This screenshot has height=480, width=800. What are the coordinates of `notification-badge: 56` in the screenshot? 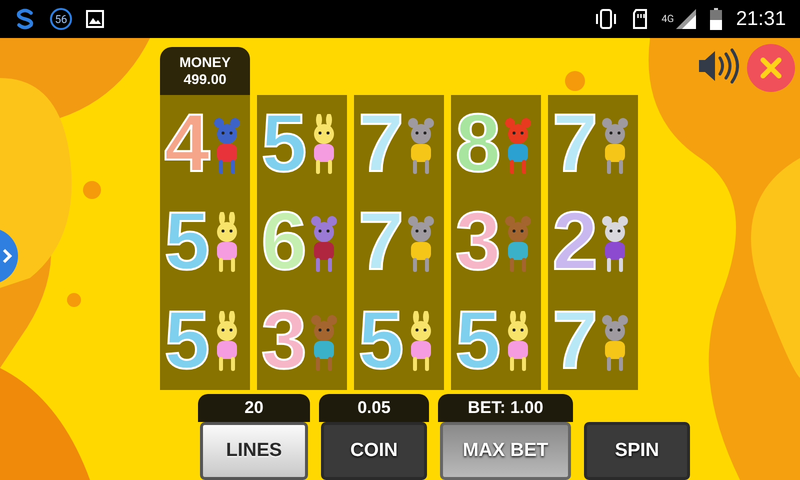 It's located at (61, 19).